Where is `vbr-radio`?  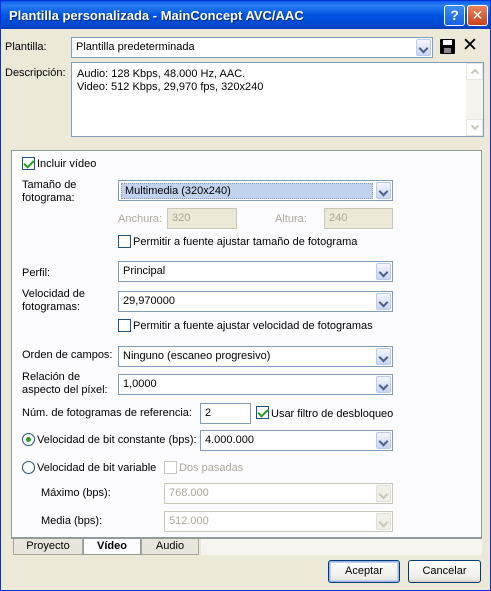
vbr-radio is located at coordinates (28, 467).